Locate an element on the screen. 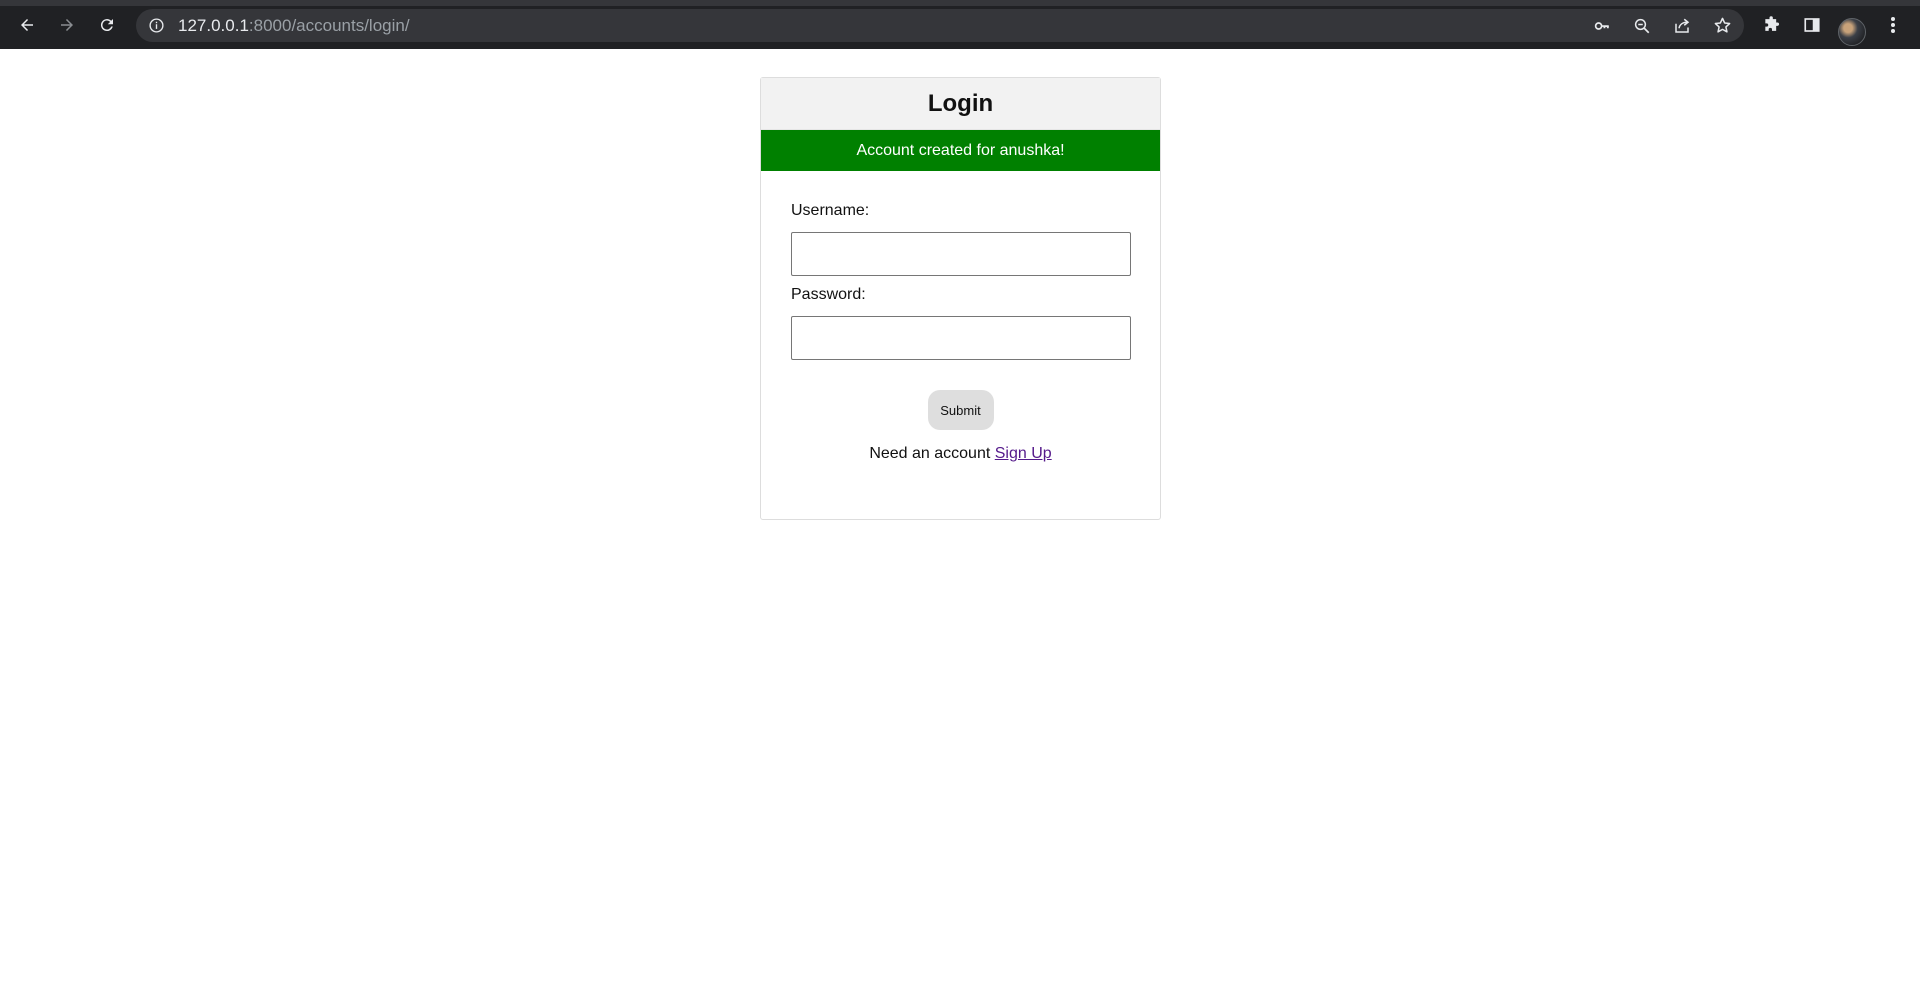 Image resolution: width=1920 pixels, height=996 pixels. kebab-menu-icon is located at coordinates (1893, 25).